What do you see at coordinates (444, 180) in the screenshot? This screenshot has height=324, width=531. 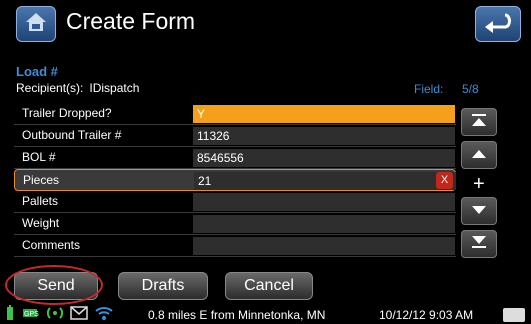 I see `clear-field-button: X` at bounding box center [444, 180].